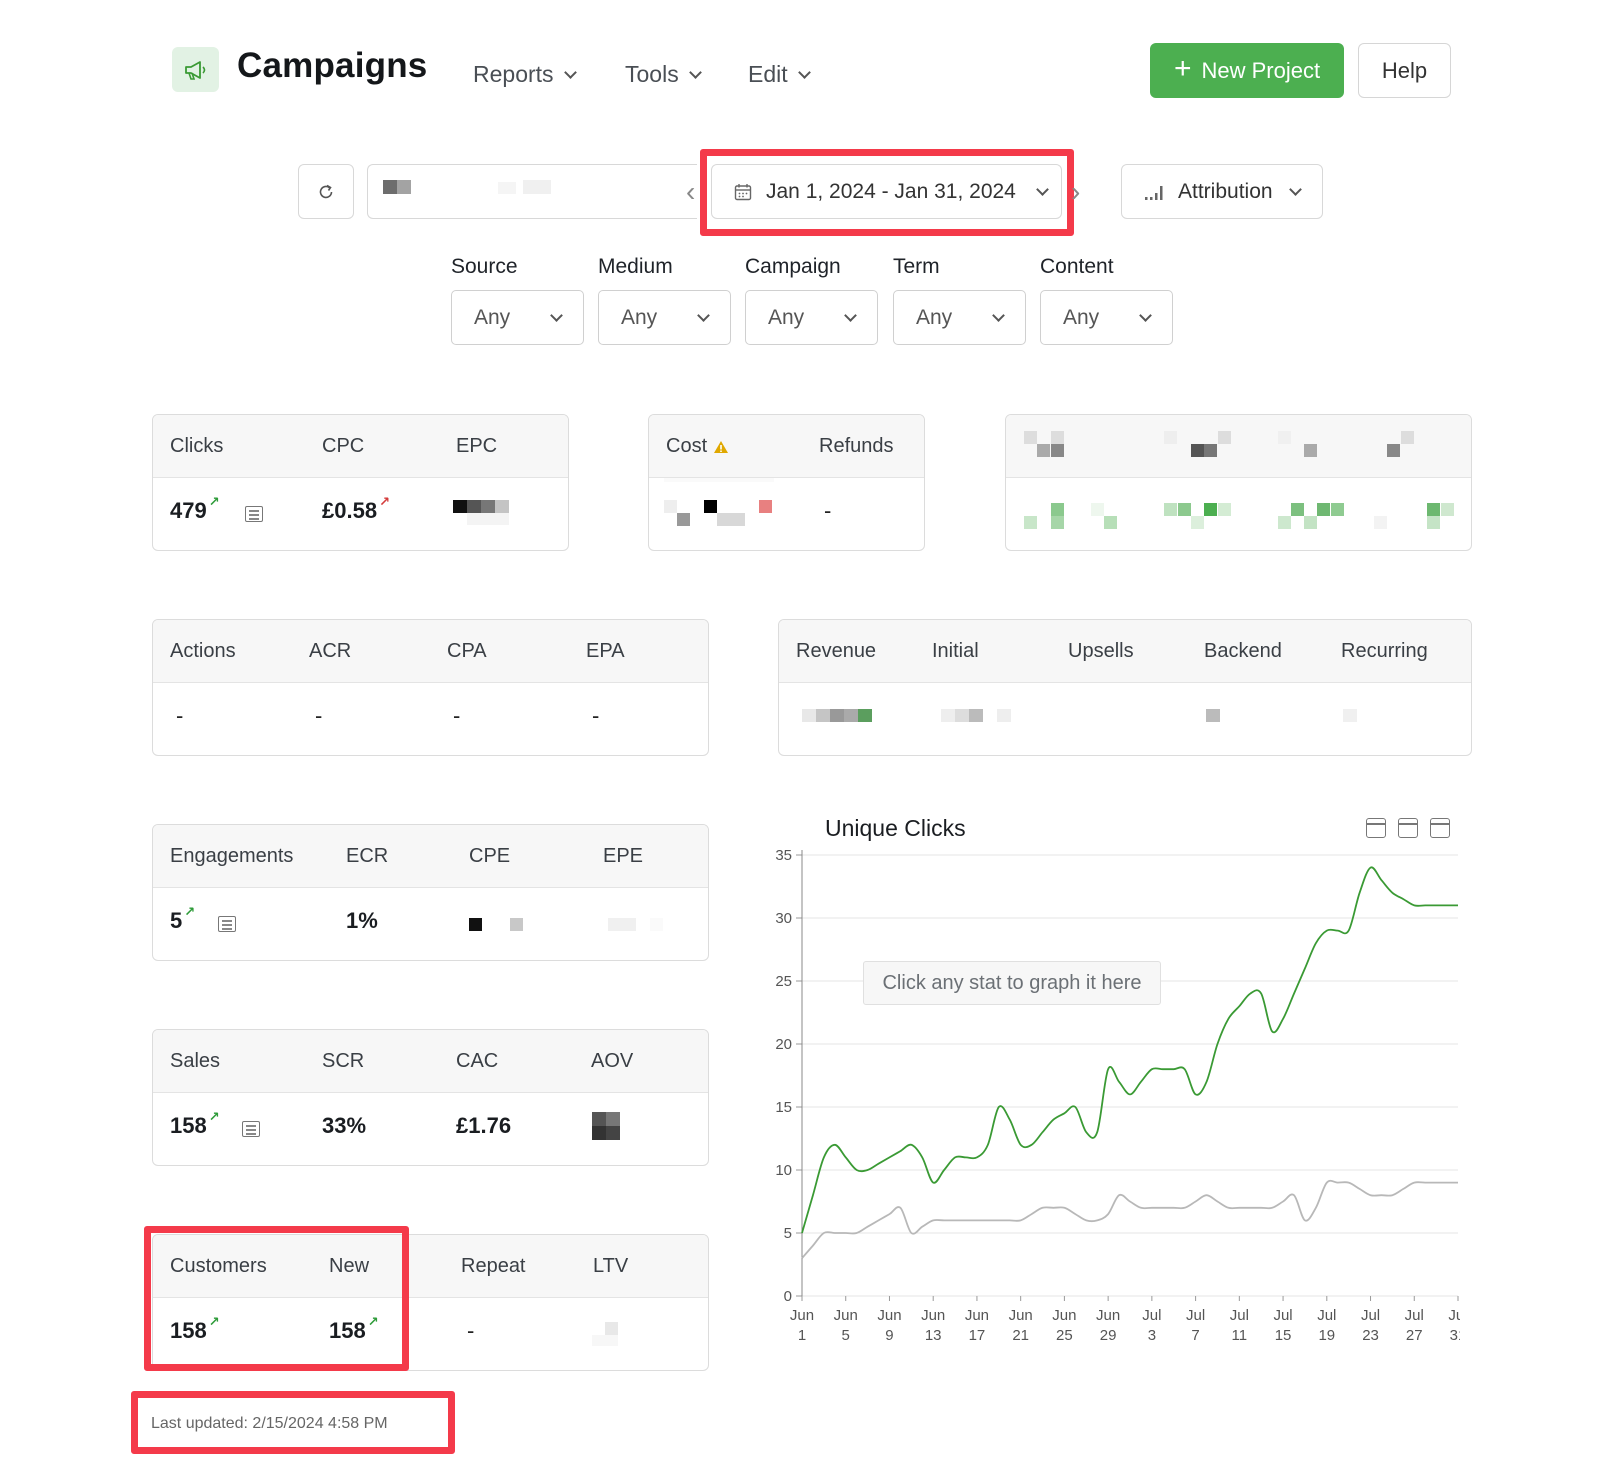  What do you see at coordinates (697, 446) in the screenshot?
I see `stat-label-cost: Cost` at bounding box center [697, 446].